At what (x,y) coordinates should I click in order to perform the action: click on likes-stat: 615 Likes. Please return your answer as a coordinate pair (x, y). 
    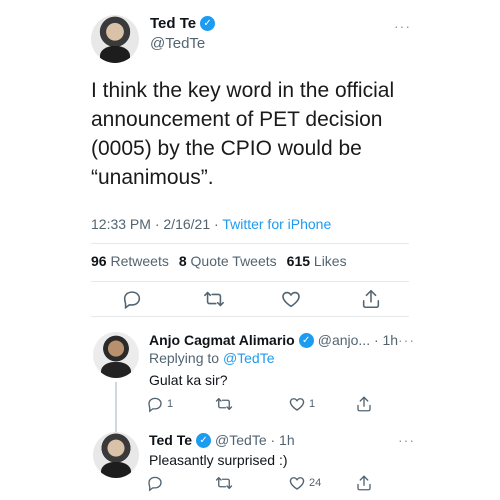
    Looking at the image, I should click on (317, 261).